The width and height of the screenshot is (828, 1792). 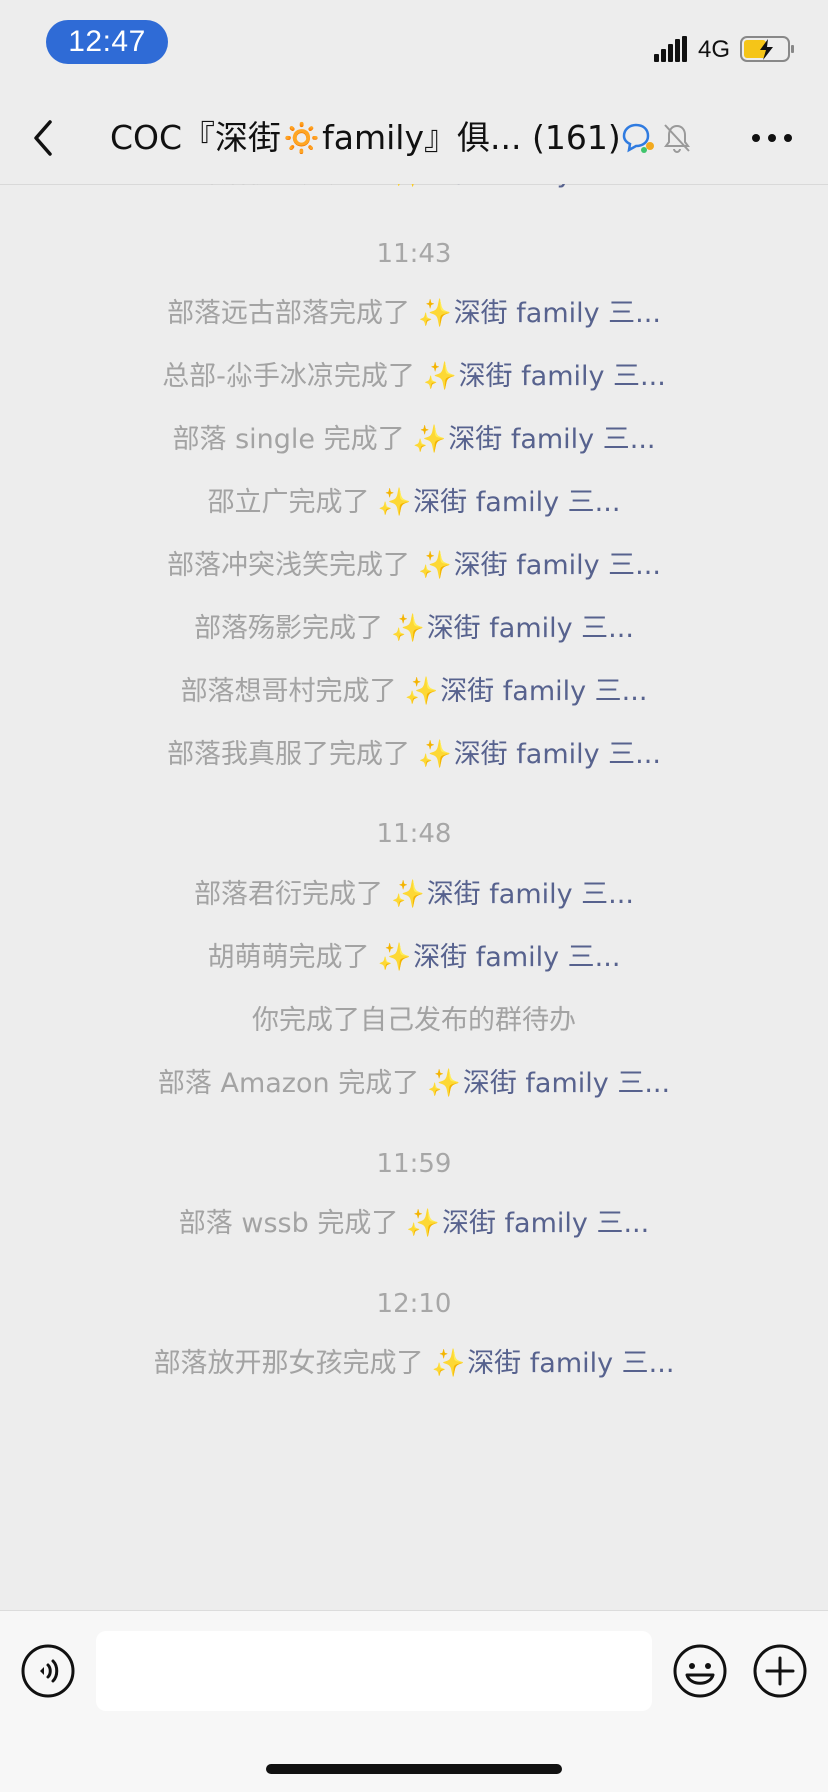 I want to click on message-prefix: 部落樱花完成了, so click(x=288, y=186).